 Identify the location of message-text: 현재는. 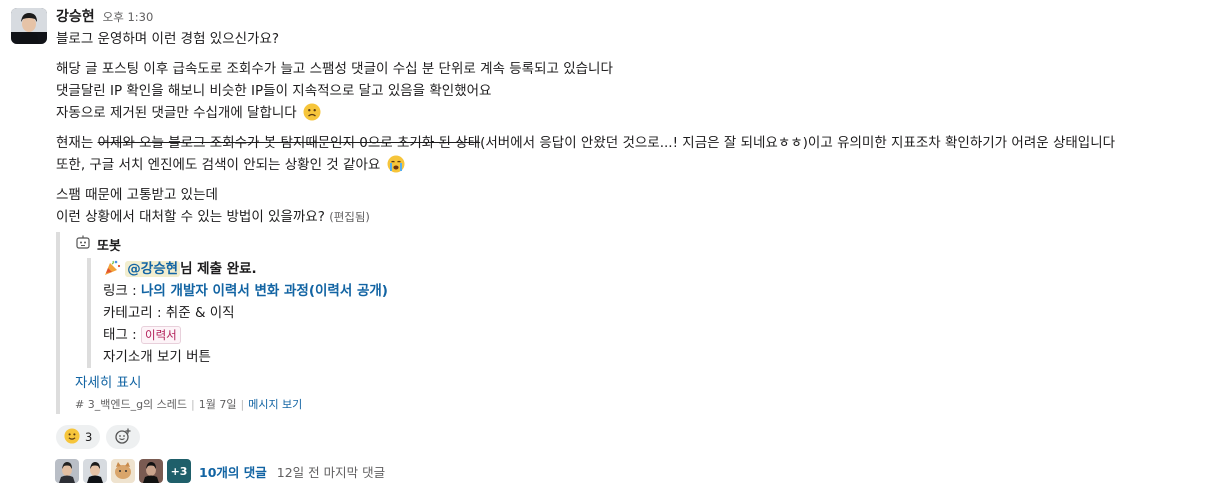
(77, 143).